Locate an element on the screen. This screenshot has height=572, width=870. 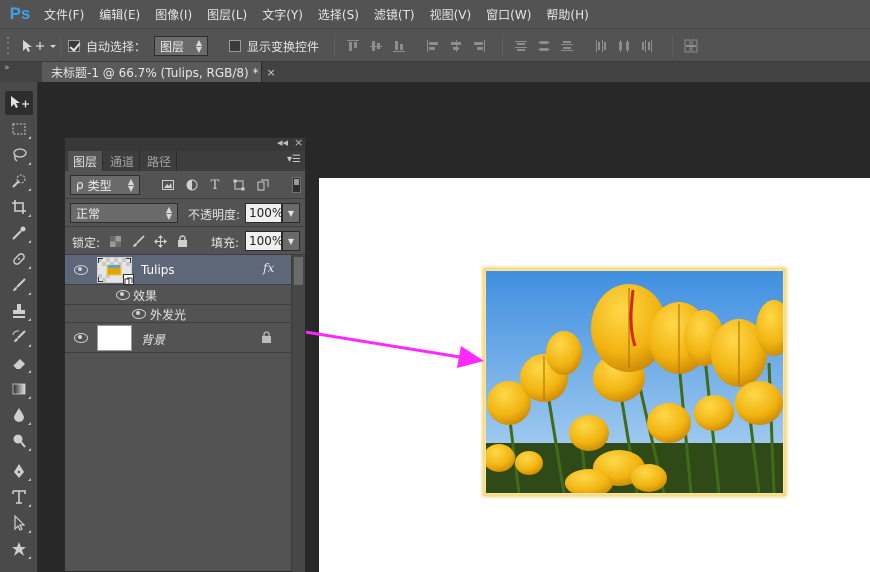
effect-row-outer-glow: 外发光 is located at coordinates (178, 314).